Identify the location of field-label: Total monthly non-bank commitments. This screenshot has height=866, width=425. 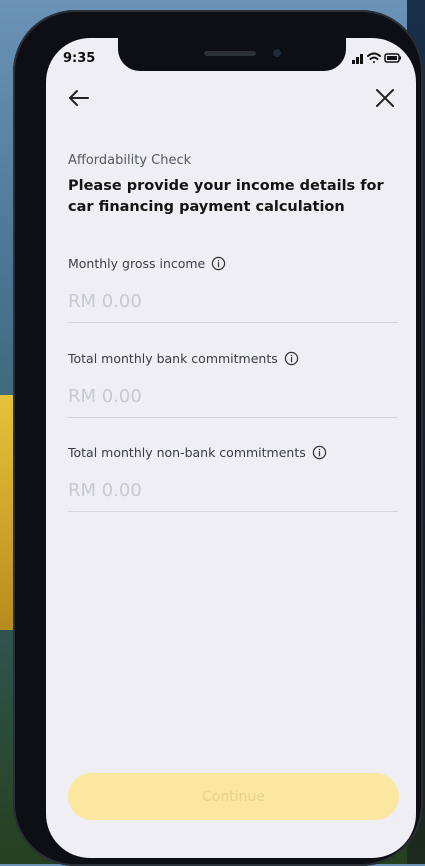
(187, 452).